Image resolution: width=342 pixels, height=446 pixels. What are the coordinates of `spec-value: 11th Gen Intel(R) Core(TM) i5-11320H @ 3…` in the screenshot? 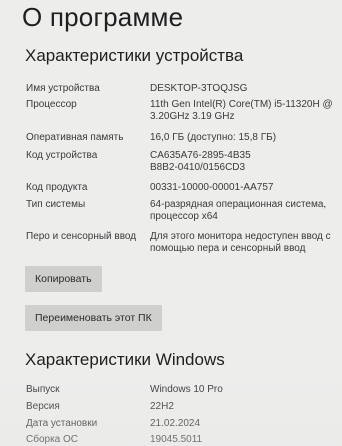 It's located at (245, 111).